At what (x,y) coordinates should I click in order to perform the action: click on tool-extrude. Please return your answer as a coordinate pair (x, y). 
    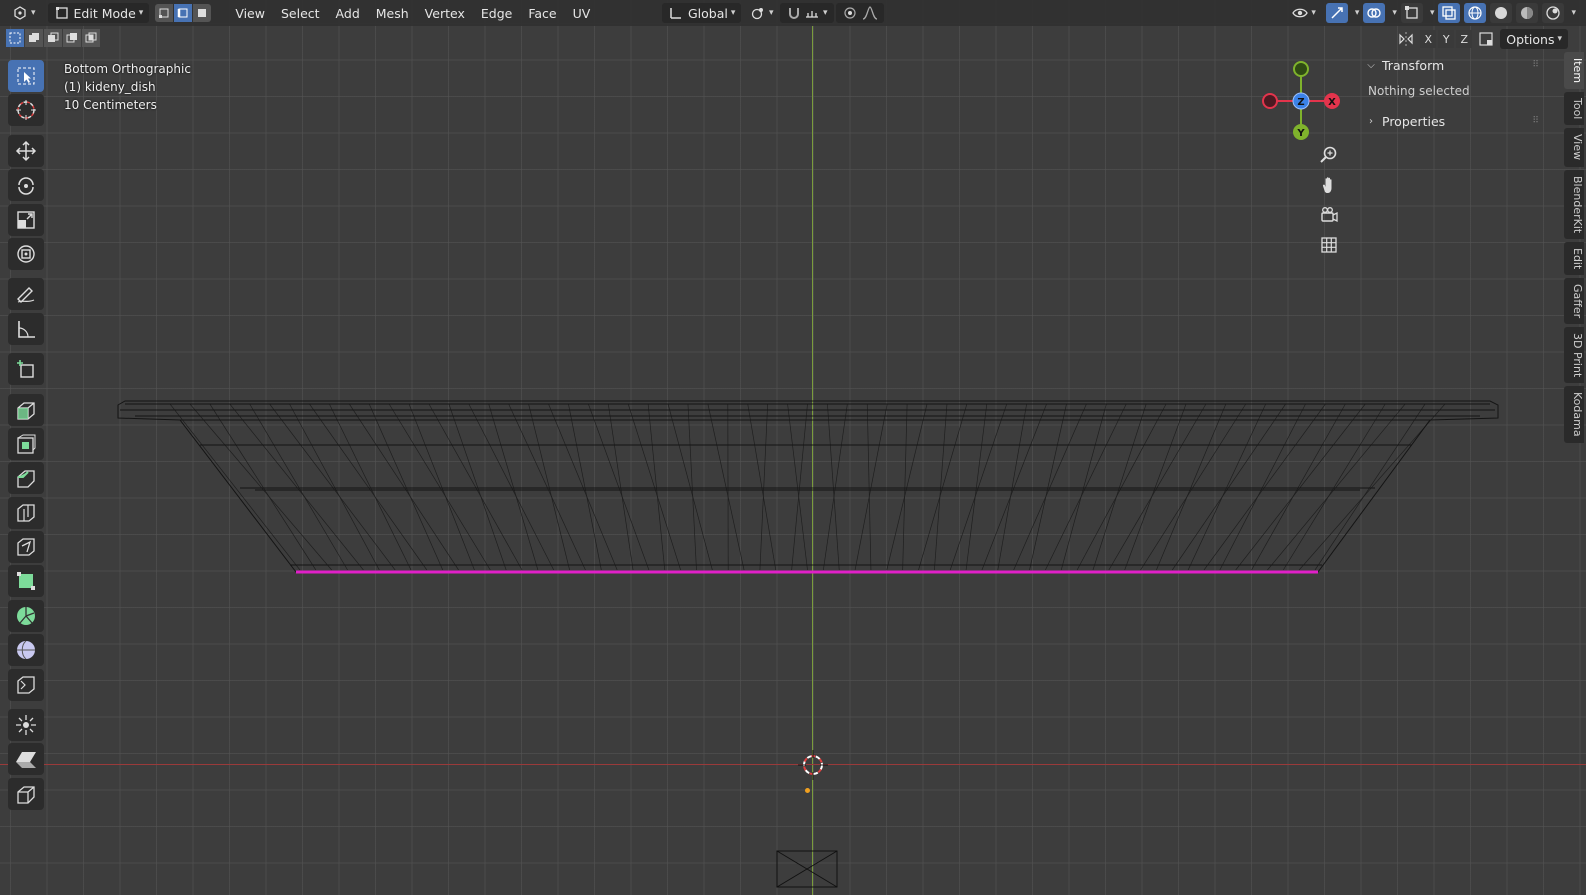
    Looking at the image, I should click on (26, 409).